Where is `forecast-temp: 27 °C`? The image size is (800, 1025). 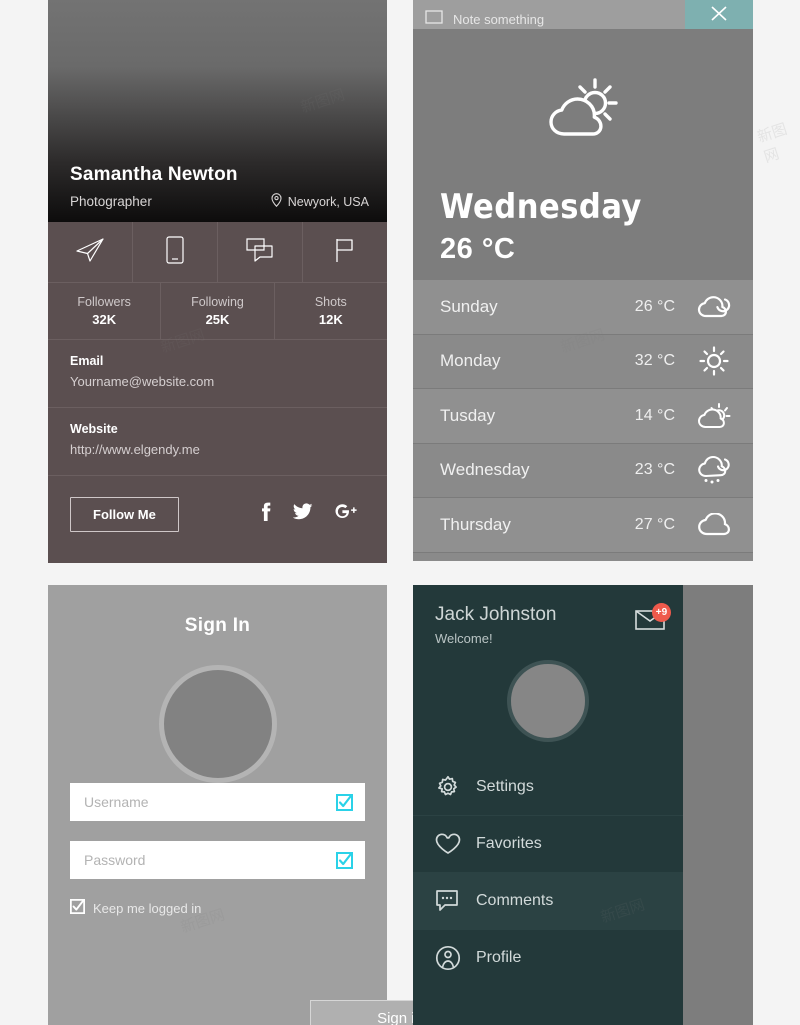
forecast-temp: 27 °C is located at coordinates (654, 524).